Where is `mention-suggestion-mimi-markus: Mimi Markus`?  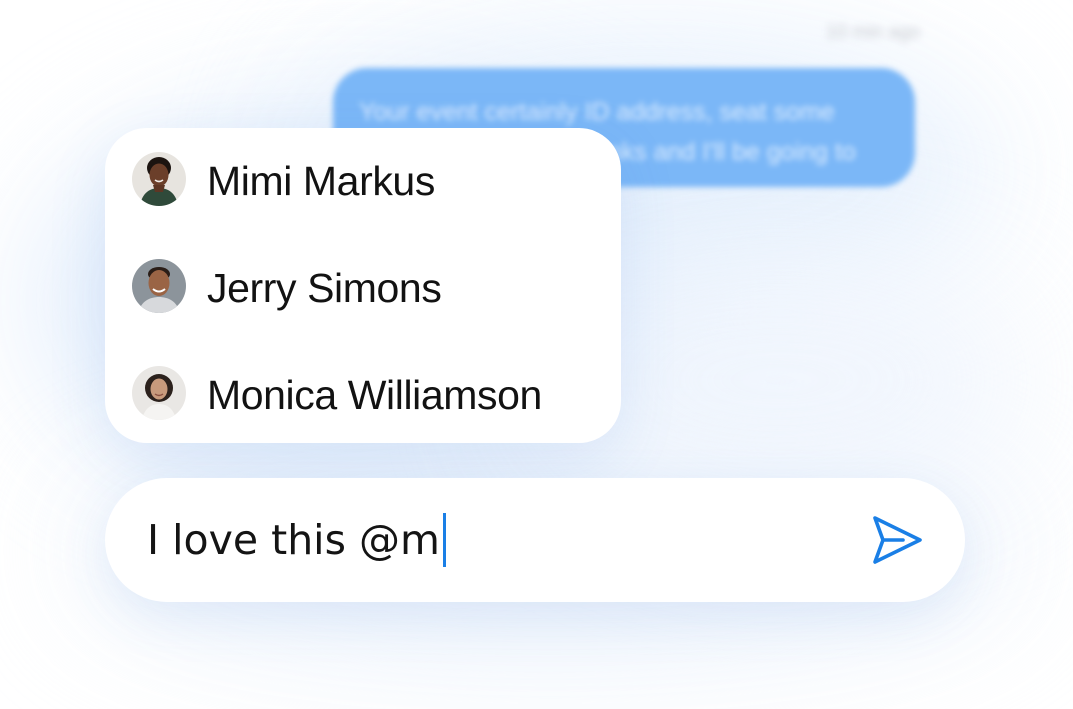 mention-suggestion-mimi-markus: Mimi Markus is located at coordinates (363, 179).